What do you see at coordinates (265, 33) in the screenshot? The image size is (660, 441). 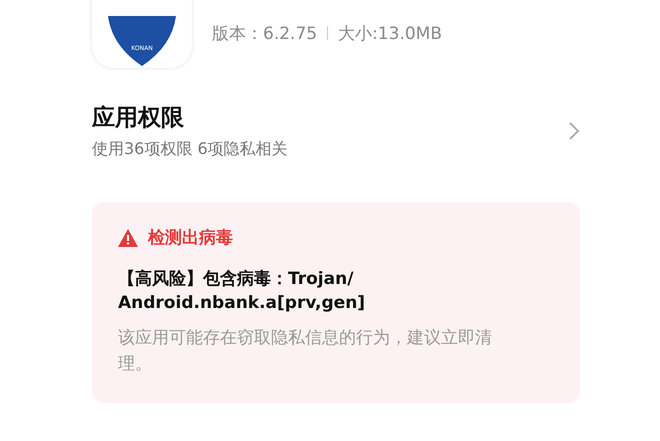 I see `version-text: 版本：6.2.75` at bounding box center [265, 33].